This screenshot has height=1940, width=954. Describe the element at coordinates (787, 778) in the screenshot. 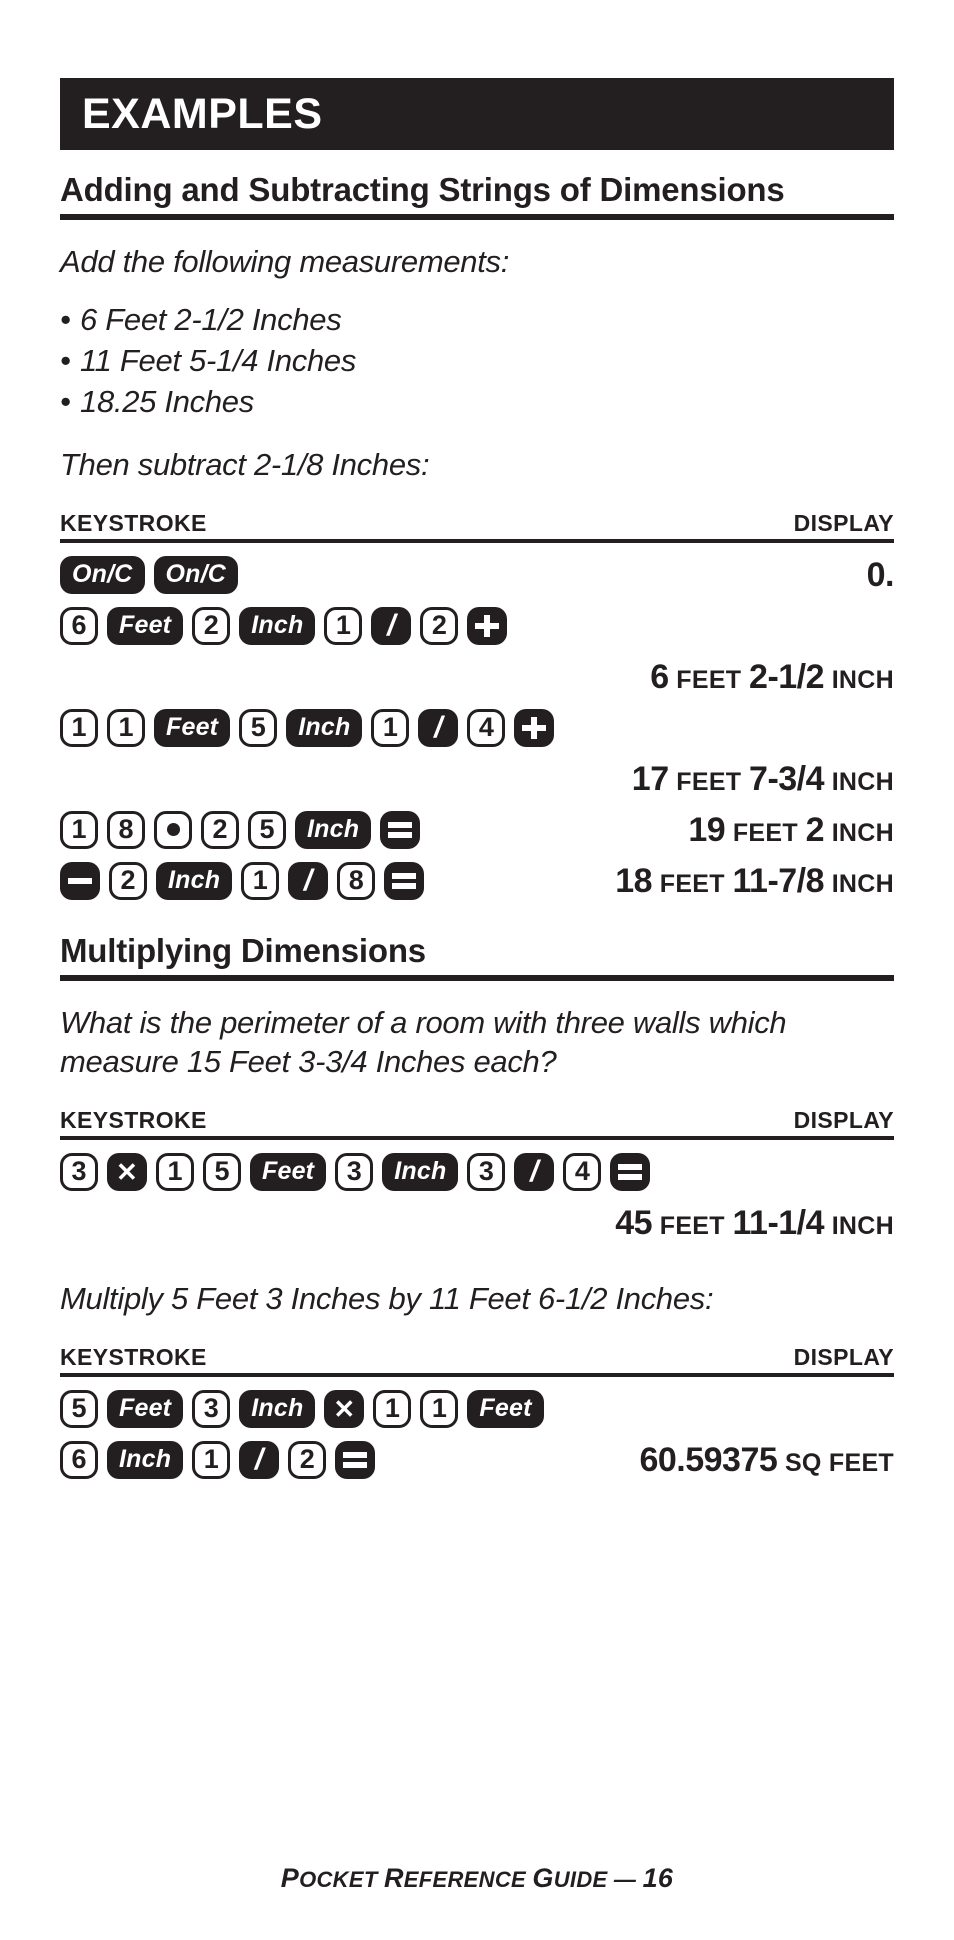

I see `display-number: 7-3/4` at that location.